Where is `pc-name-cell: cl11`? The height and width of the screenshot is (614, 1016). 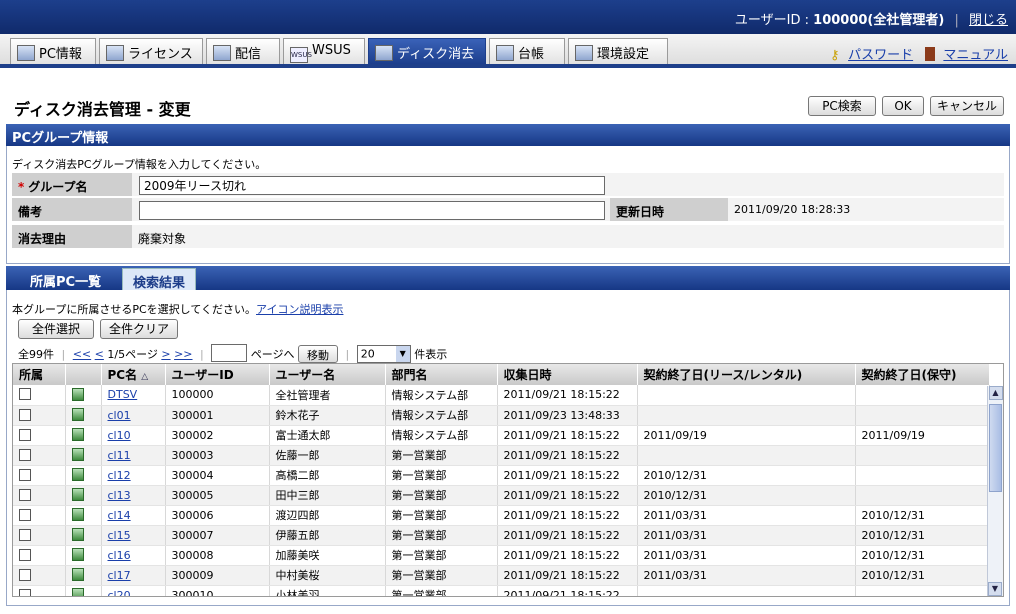
pc-name-cell: cl11 is located at coordinates (133, 455).